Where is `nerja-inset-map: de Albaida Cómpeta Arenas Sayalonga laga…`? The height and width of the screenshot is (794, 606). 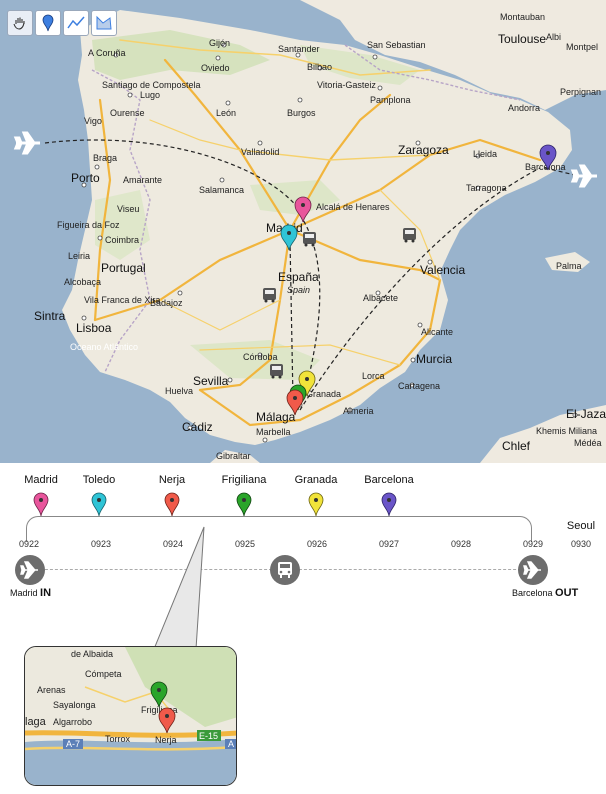
nerja-inset-map: de Albaida Cómpeta Arenas Sayalonga laga… is located at coordinates (130, 716).